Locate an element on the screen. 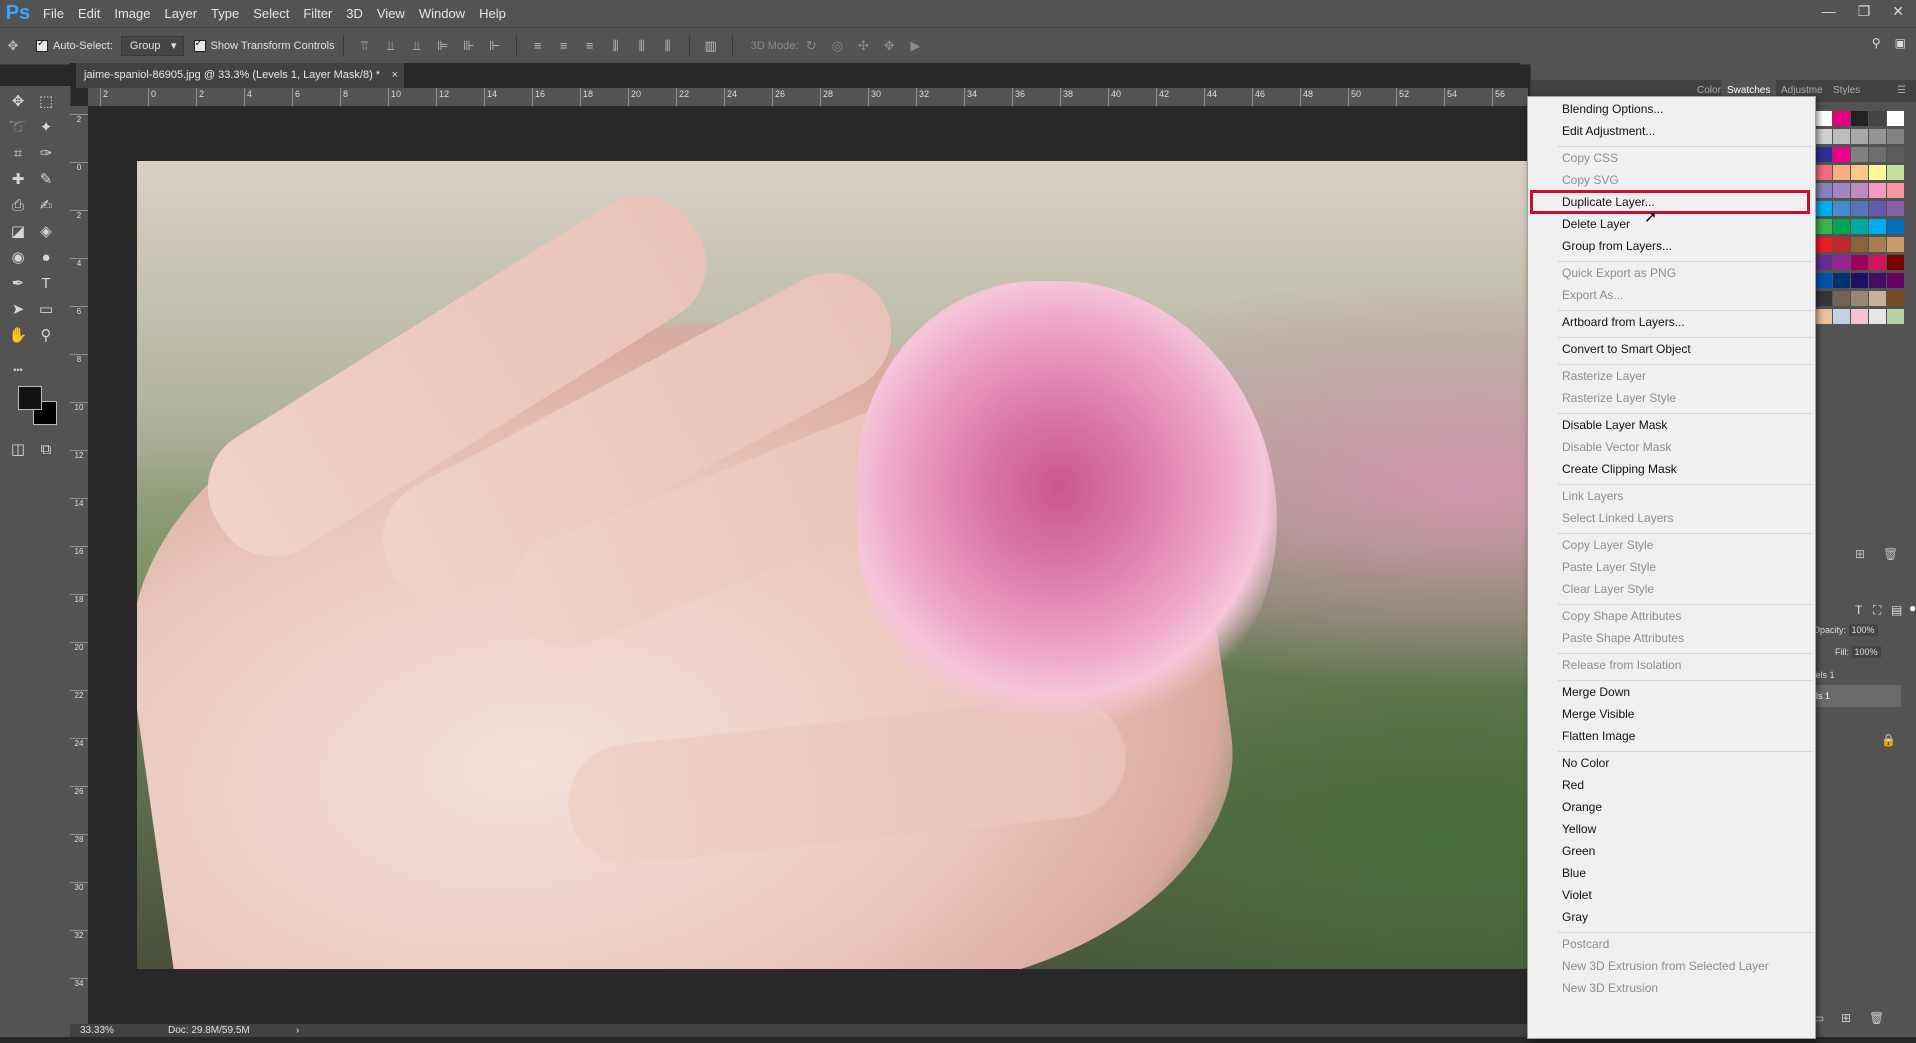 This screenshot has height=1043, width=1916. workspace-icon: ▣ is located at coordinates (1900, 43).